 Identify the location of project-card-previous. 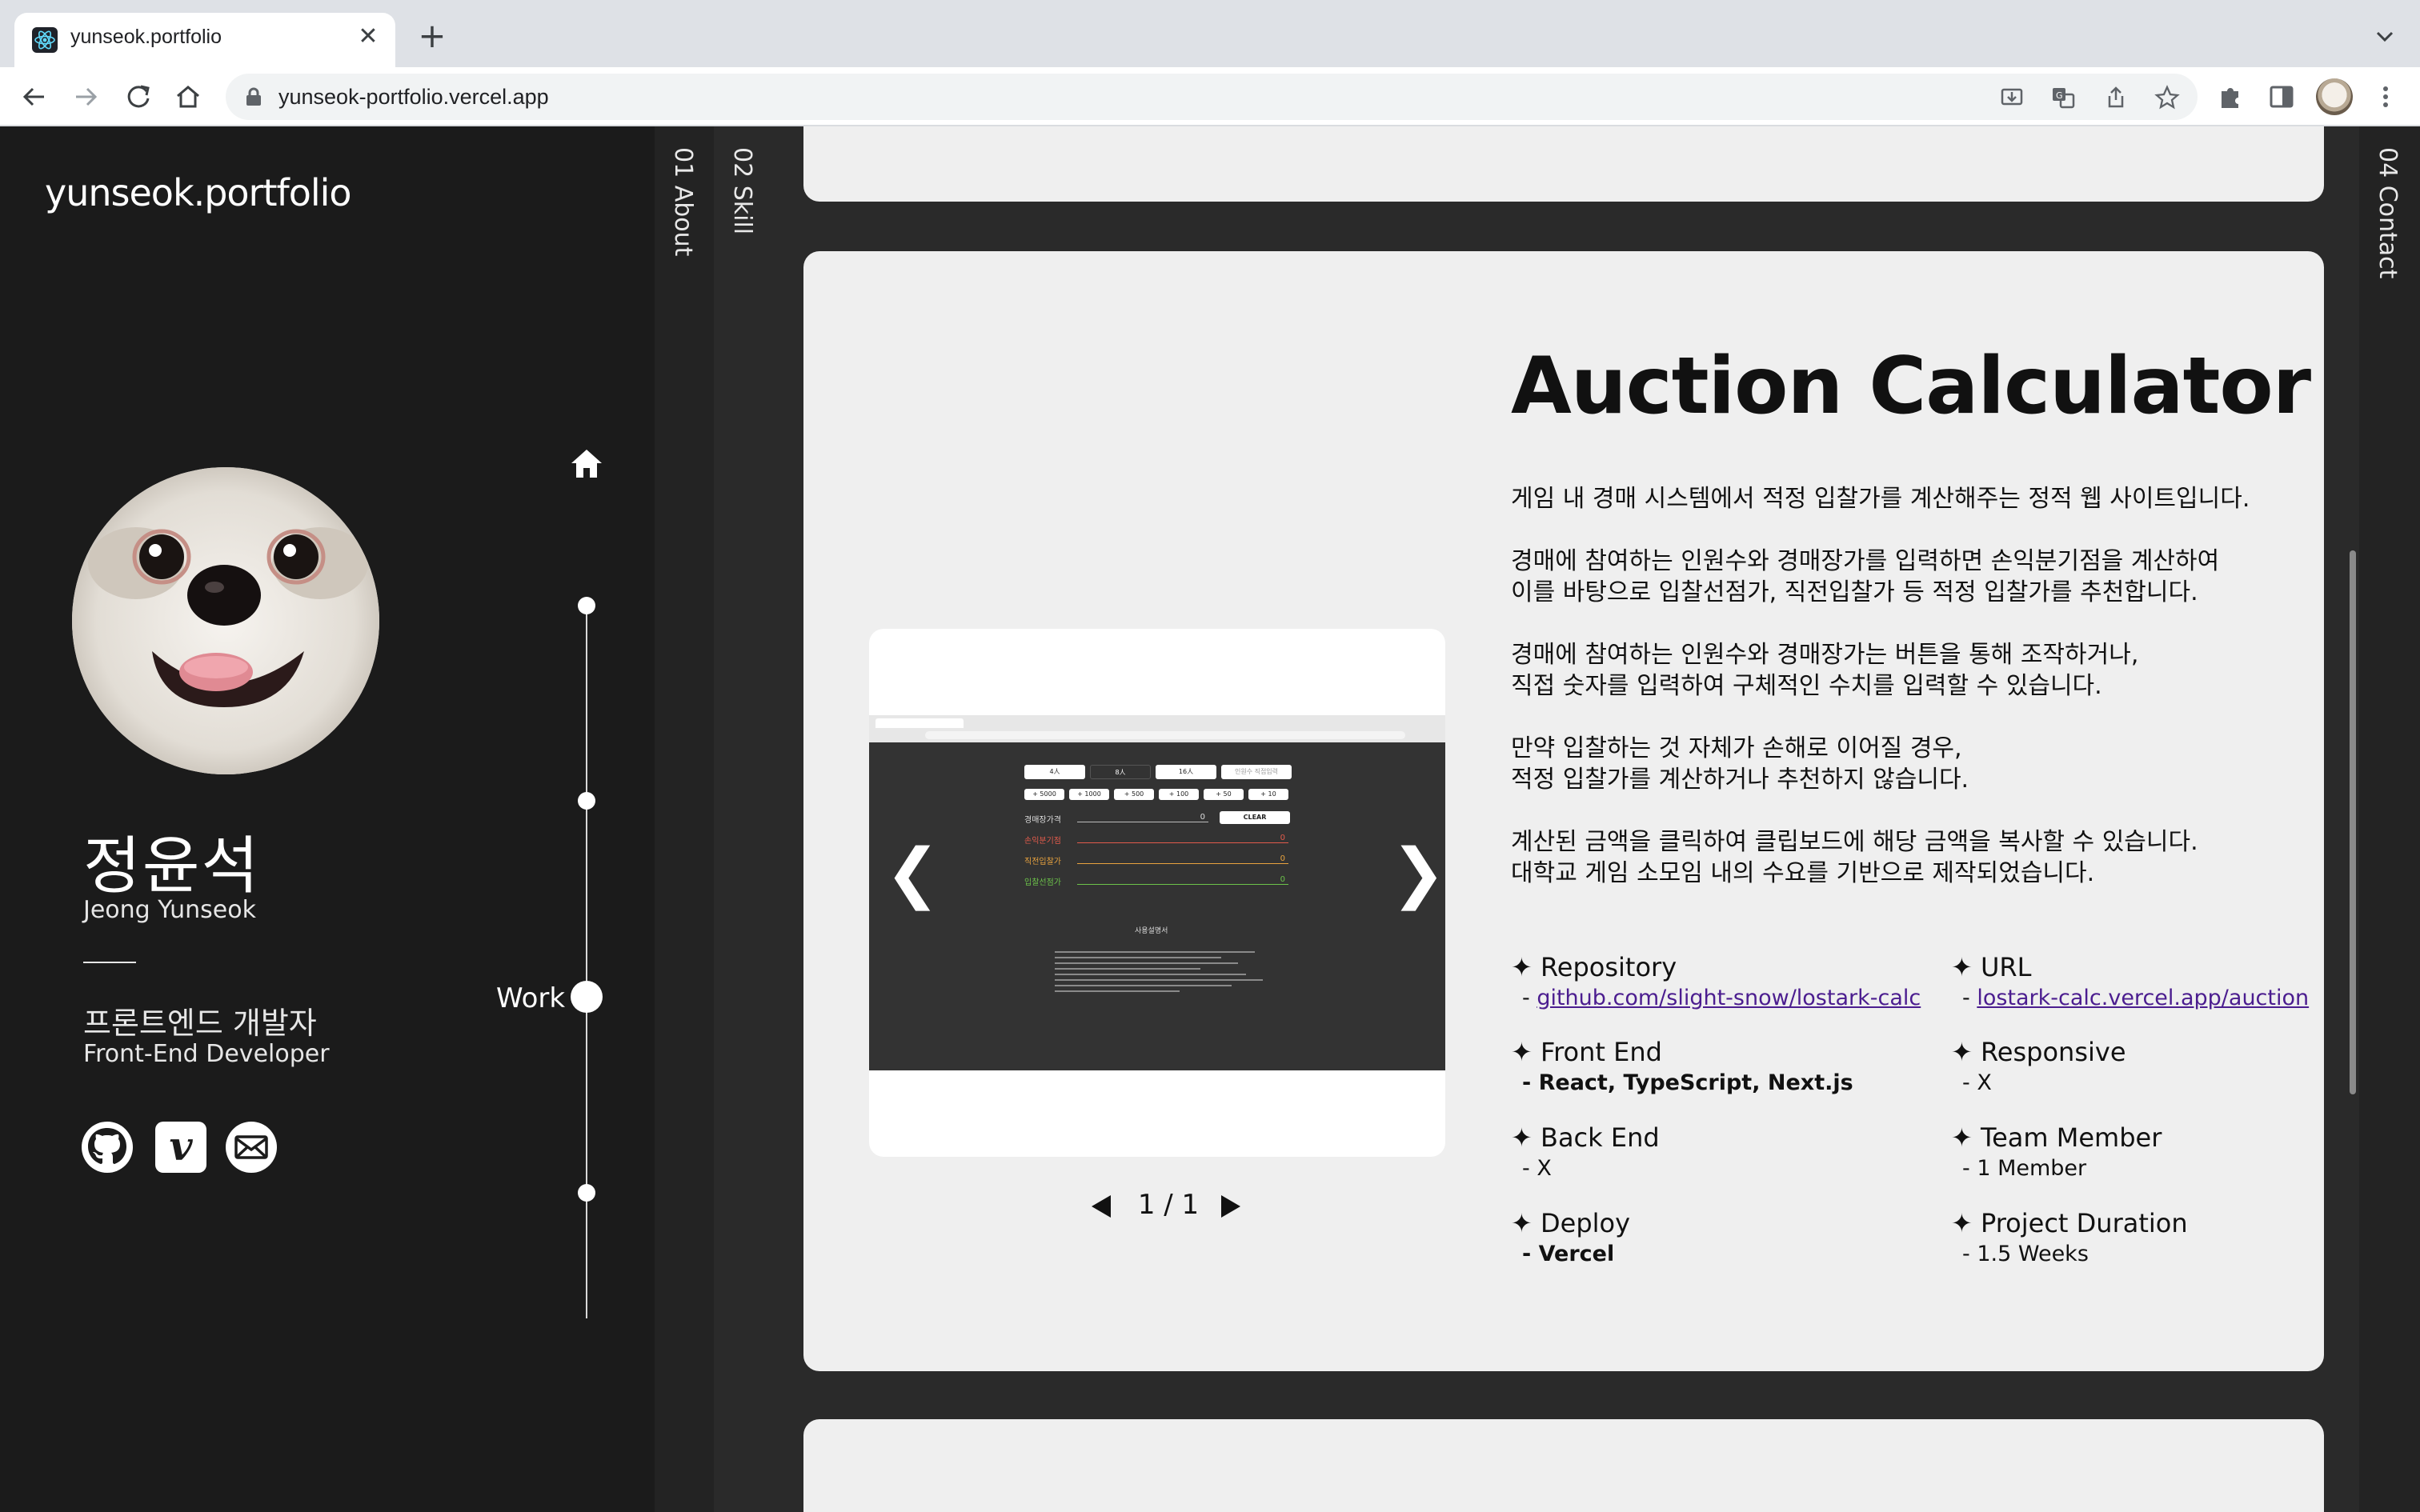
(1563, 164).